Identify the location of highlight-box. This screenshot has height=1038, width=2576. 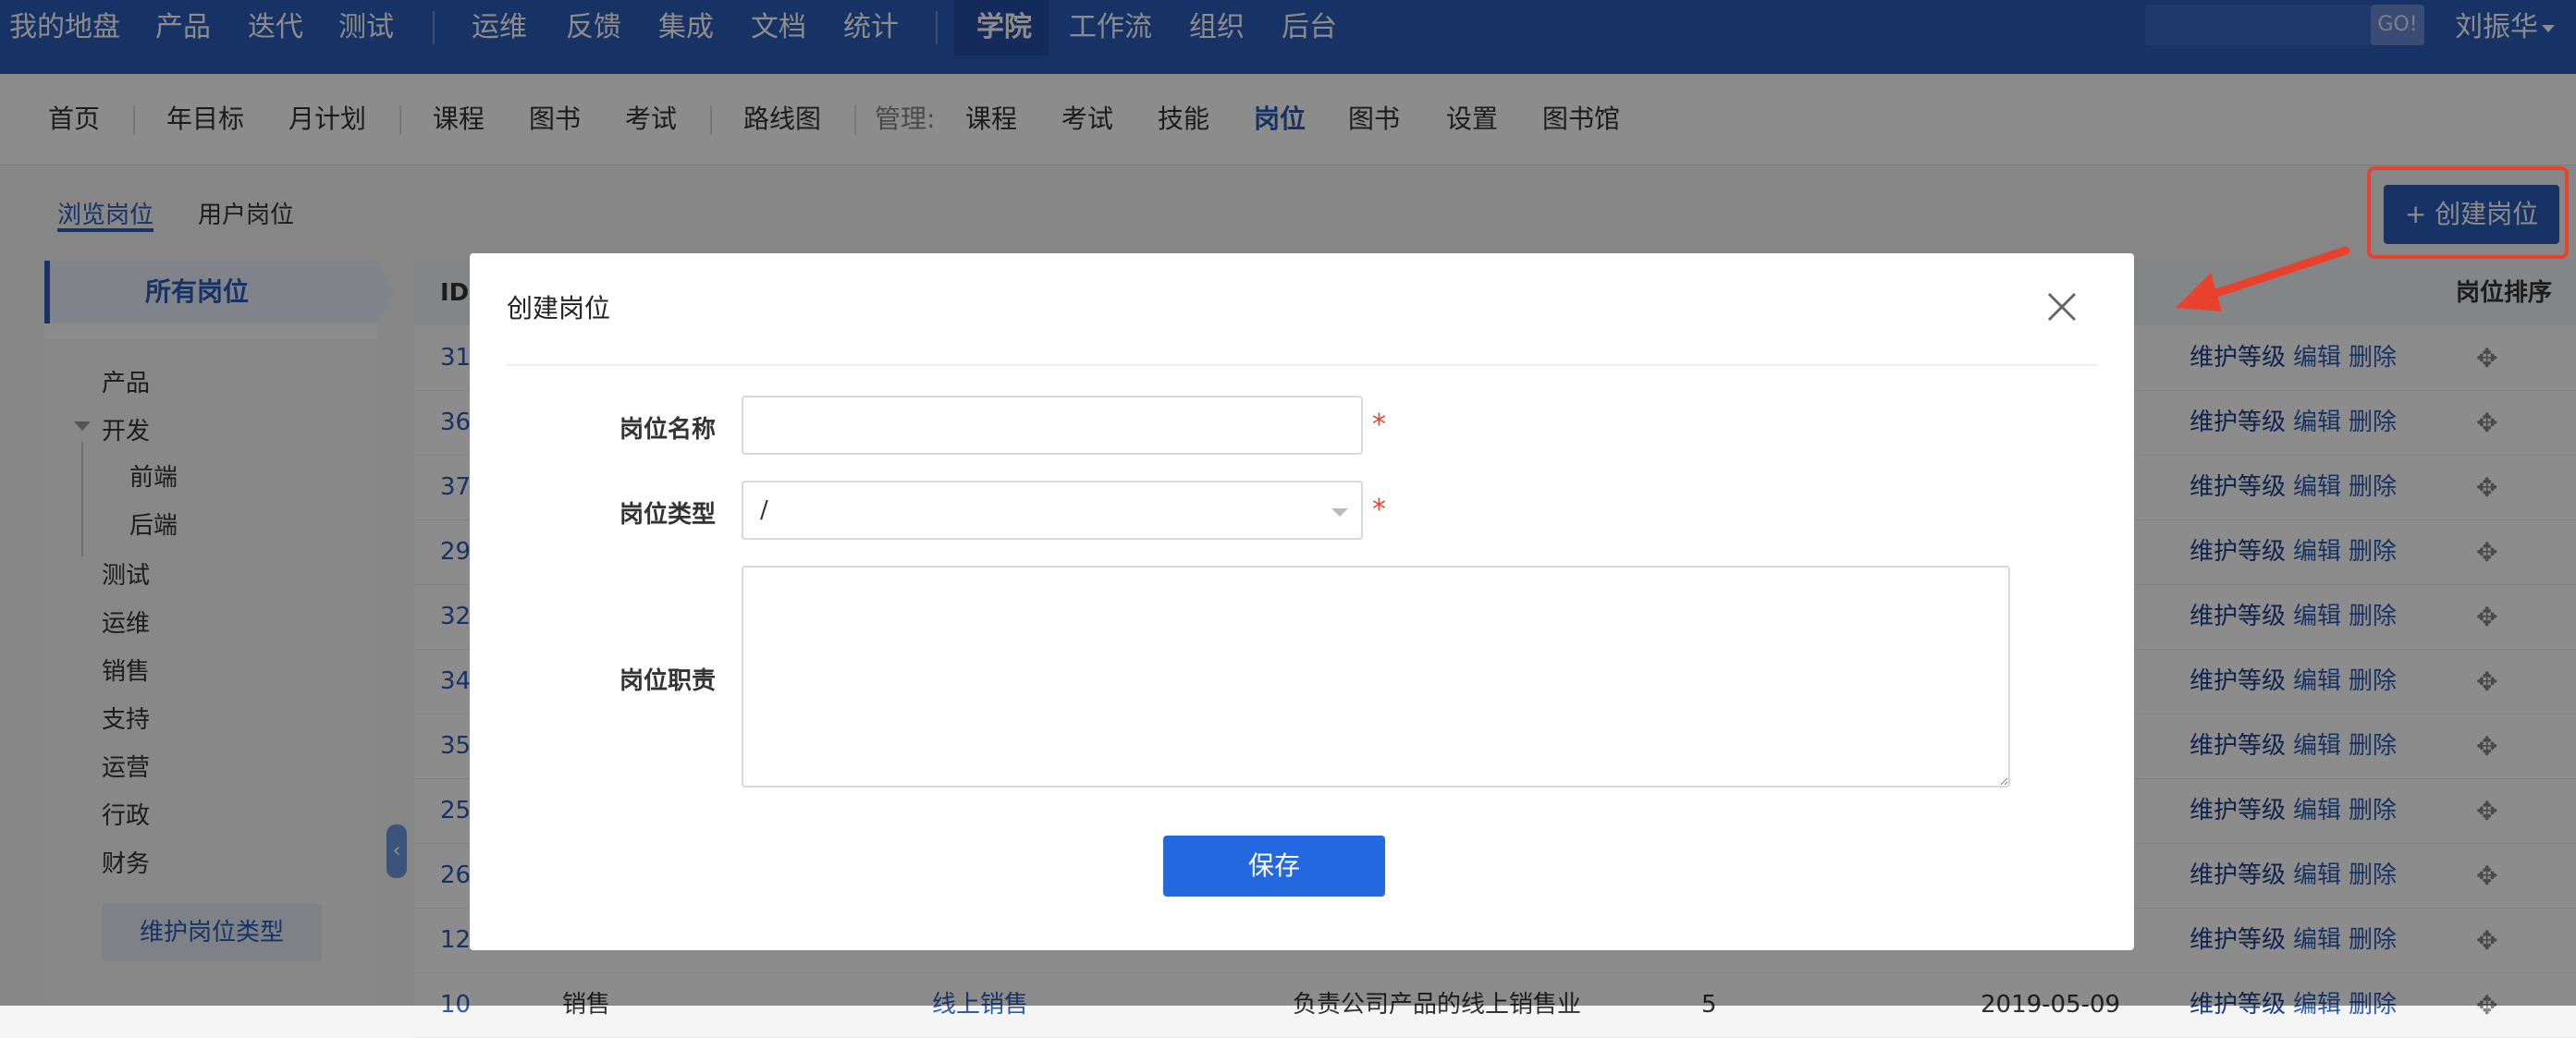
(2468, 212).